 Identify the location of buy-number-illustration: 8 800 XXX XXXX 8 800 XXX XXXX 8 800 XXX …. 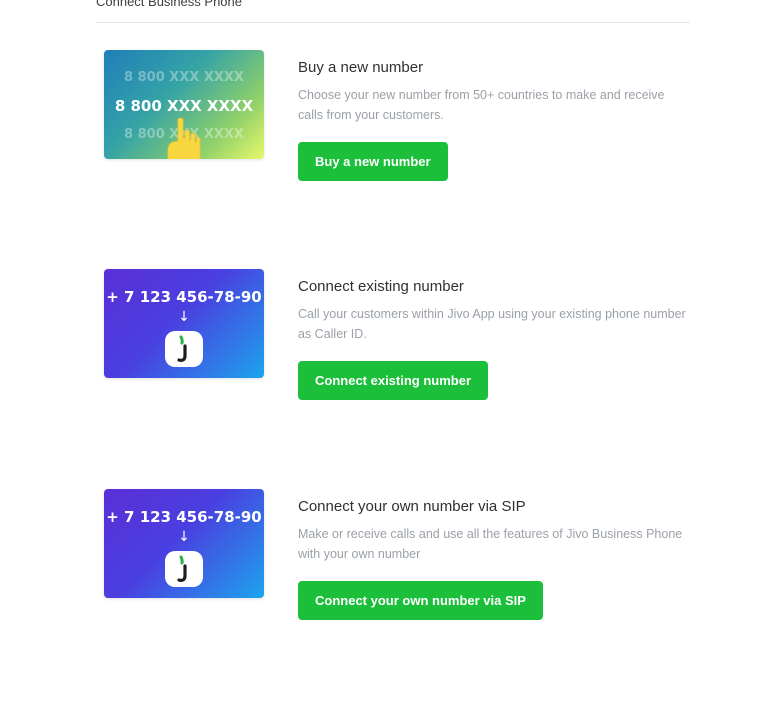
(184, 104).